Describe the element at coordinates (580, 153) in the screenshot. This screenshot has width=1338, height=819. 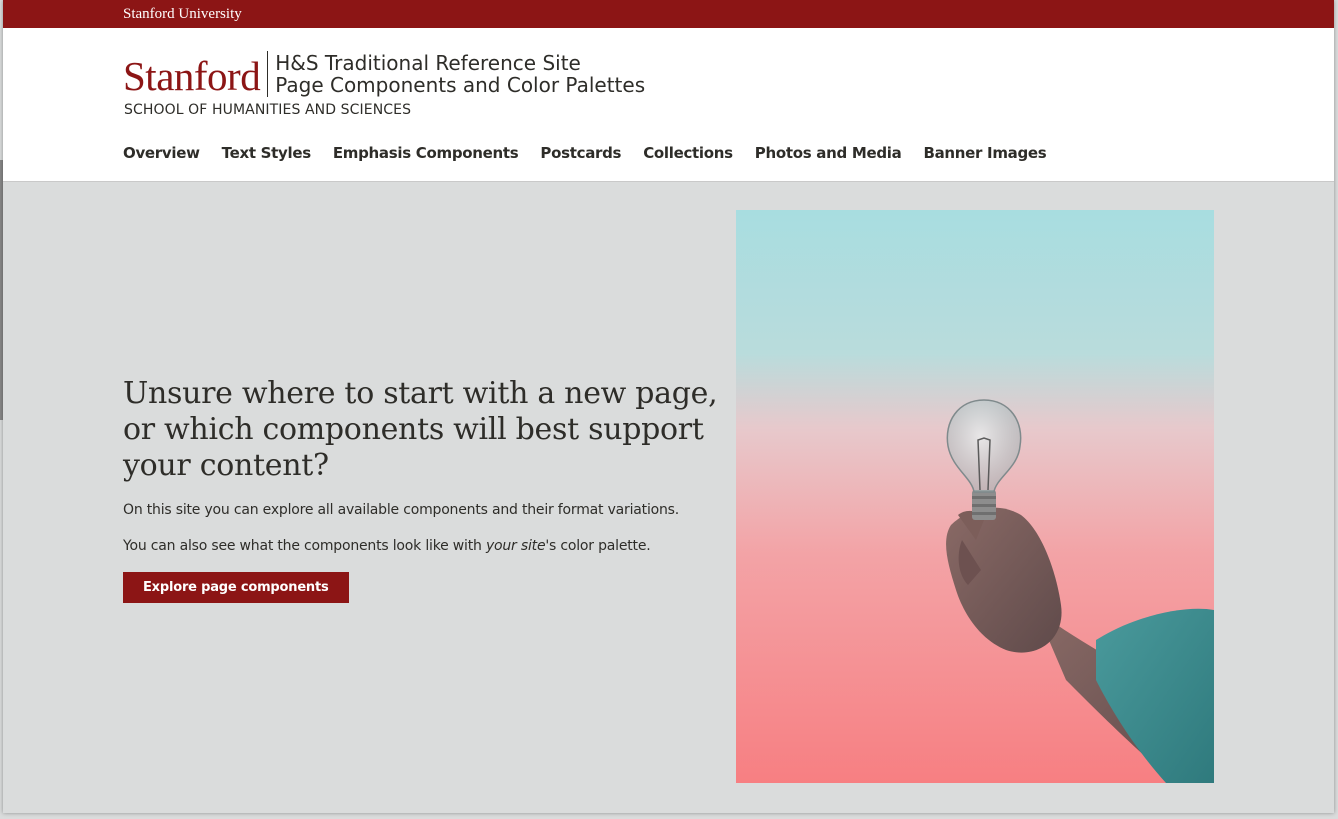
I see `nav-item-postcards: Postcards` at that location.